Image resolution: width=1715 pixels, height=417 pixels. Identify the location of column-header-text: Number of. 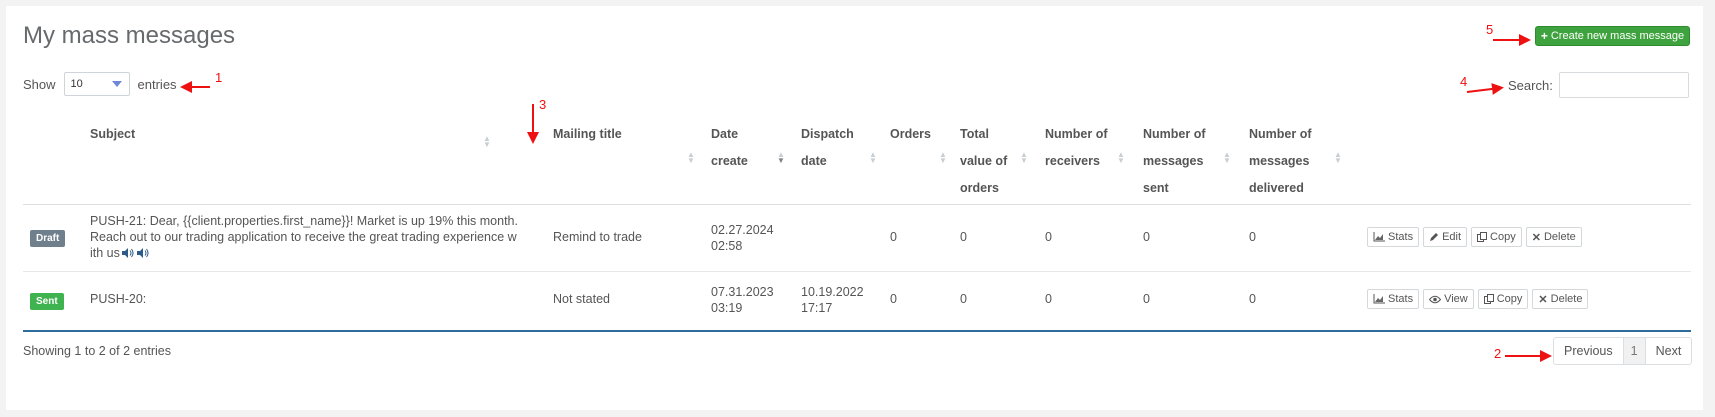
(1280, 134).